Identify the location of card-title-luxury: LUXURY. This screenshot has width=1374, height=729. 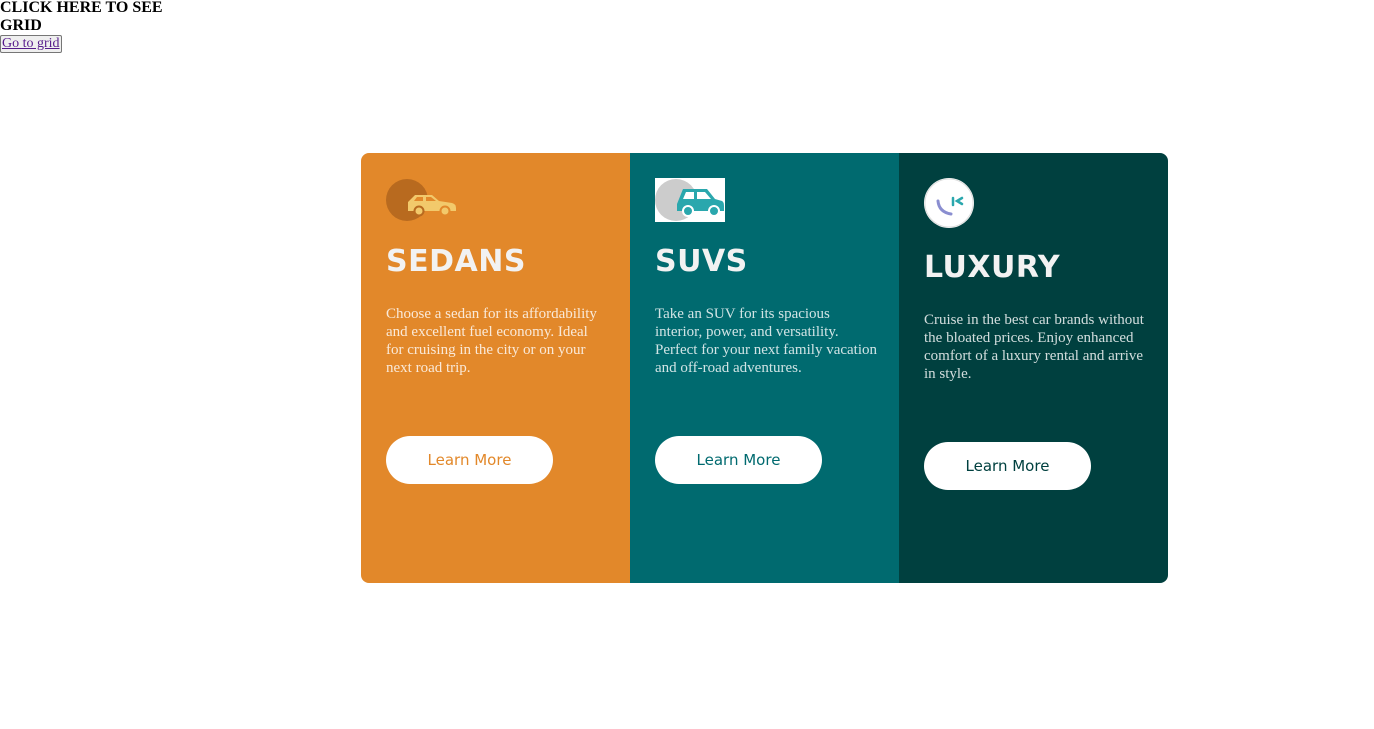
(992, 267).